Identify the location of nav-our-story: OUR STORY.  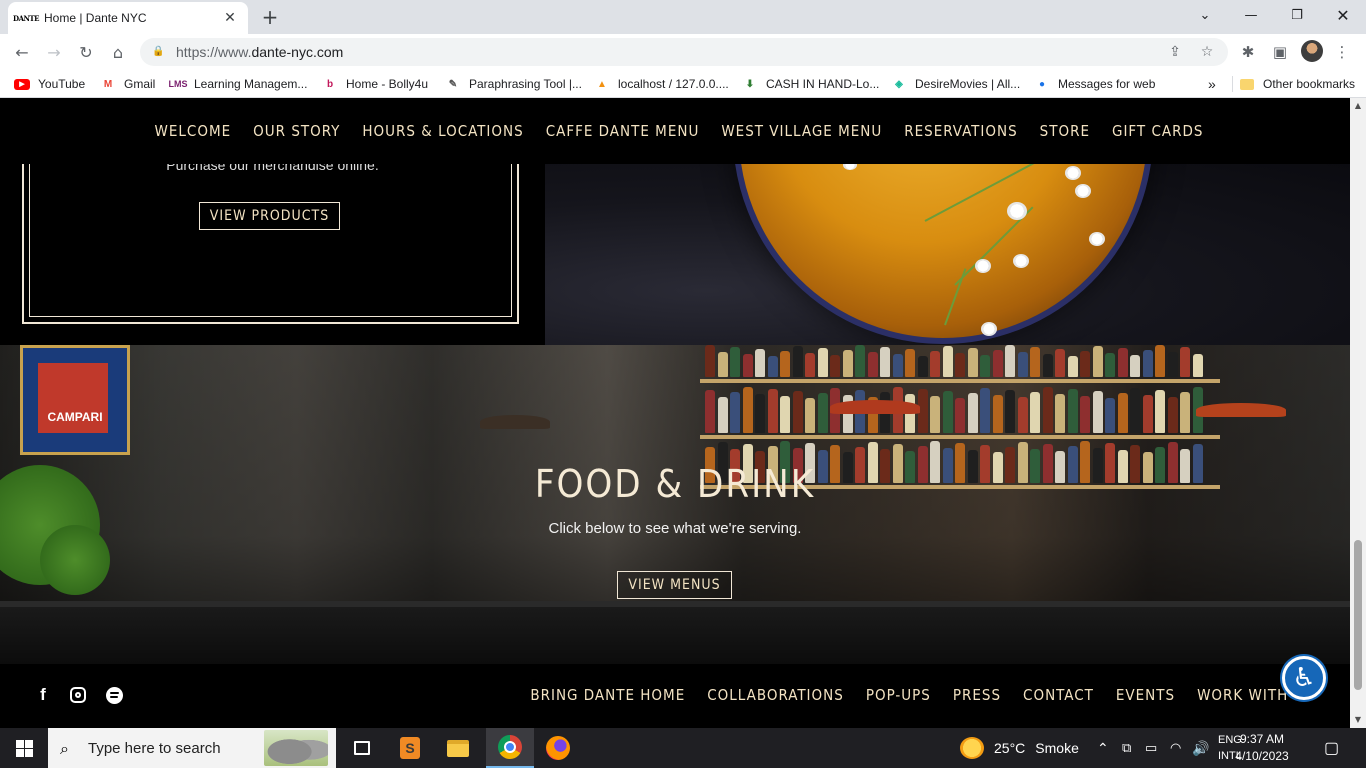
(296, 131).